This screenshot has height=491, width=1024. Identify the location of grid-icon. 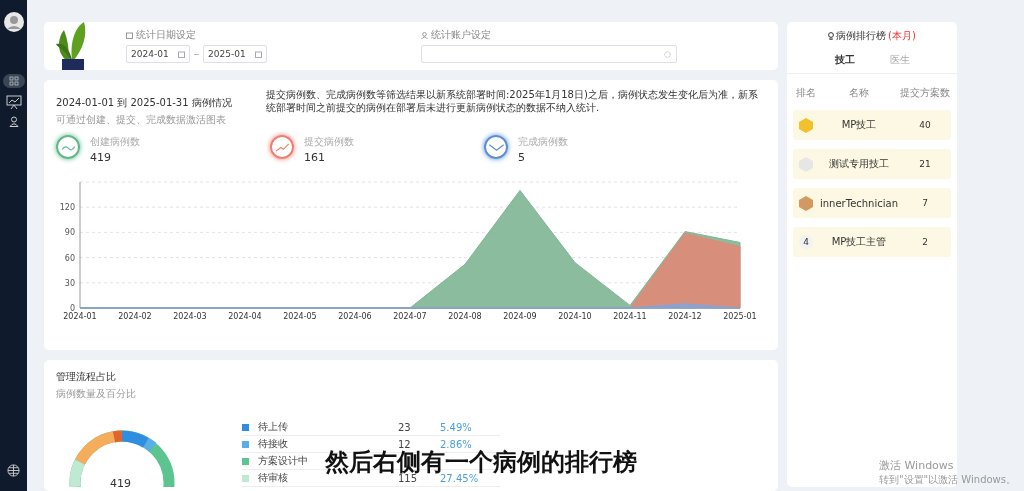
(13, 81).